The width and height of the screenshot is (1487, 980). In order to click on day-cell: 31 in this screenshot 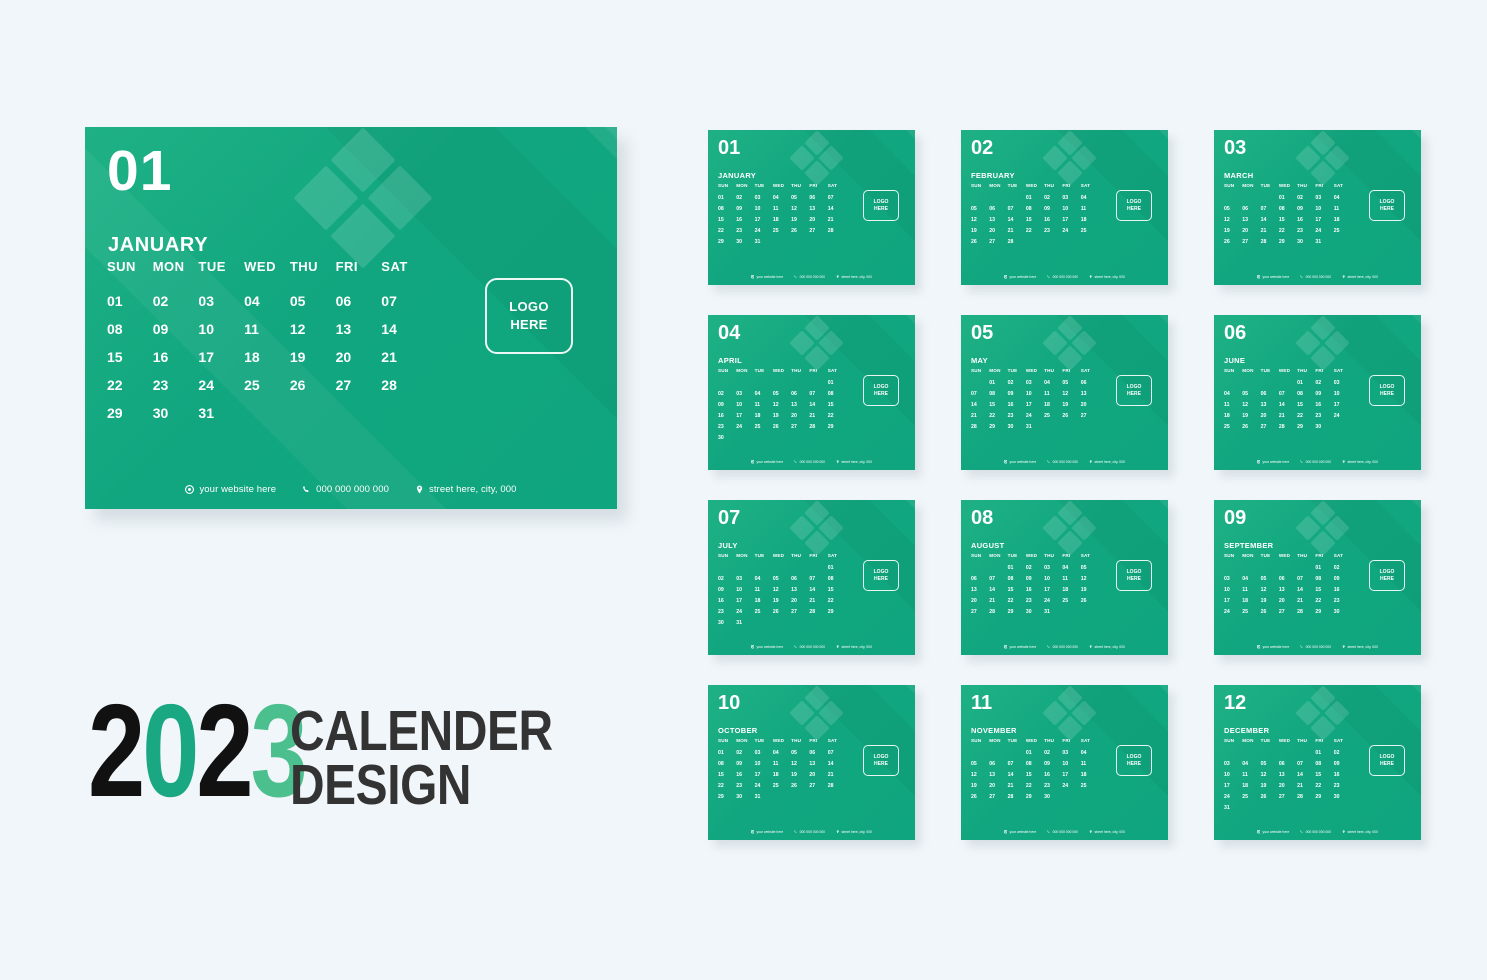, I will do `click(1053, 612)`.